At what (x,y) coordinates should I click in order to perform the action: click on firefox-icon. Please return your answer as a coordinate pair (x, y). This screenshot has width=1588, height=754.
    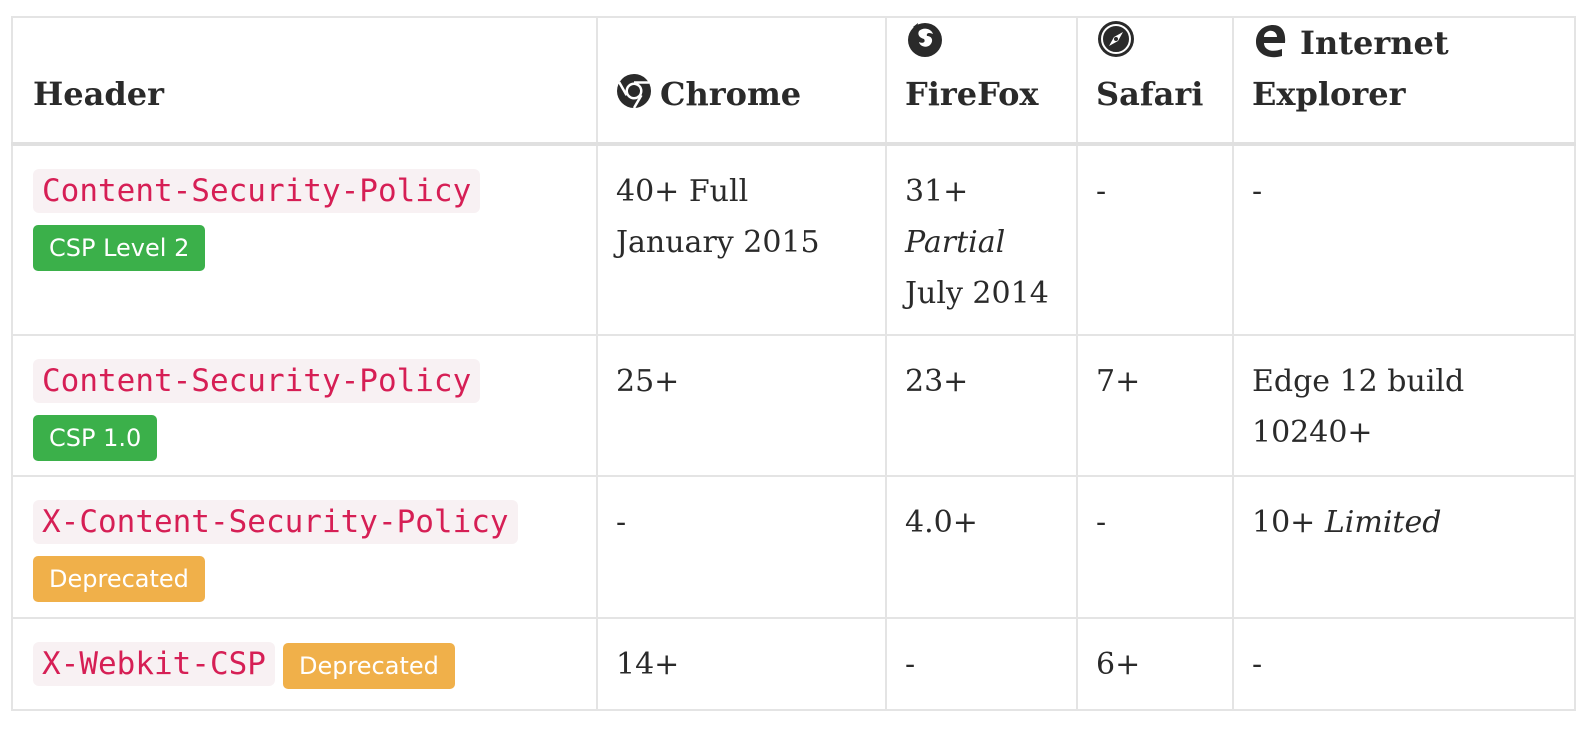
    Looking at the image, I should click on (925, 40).